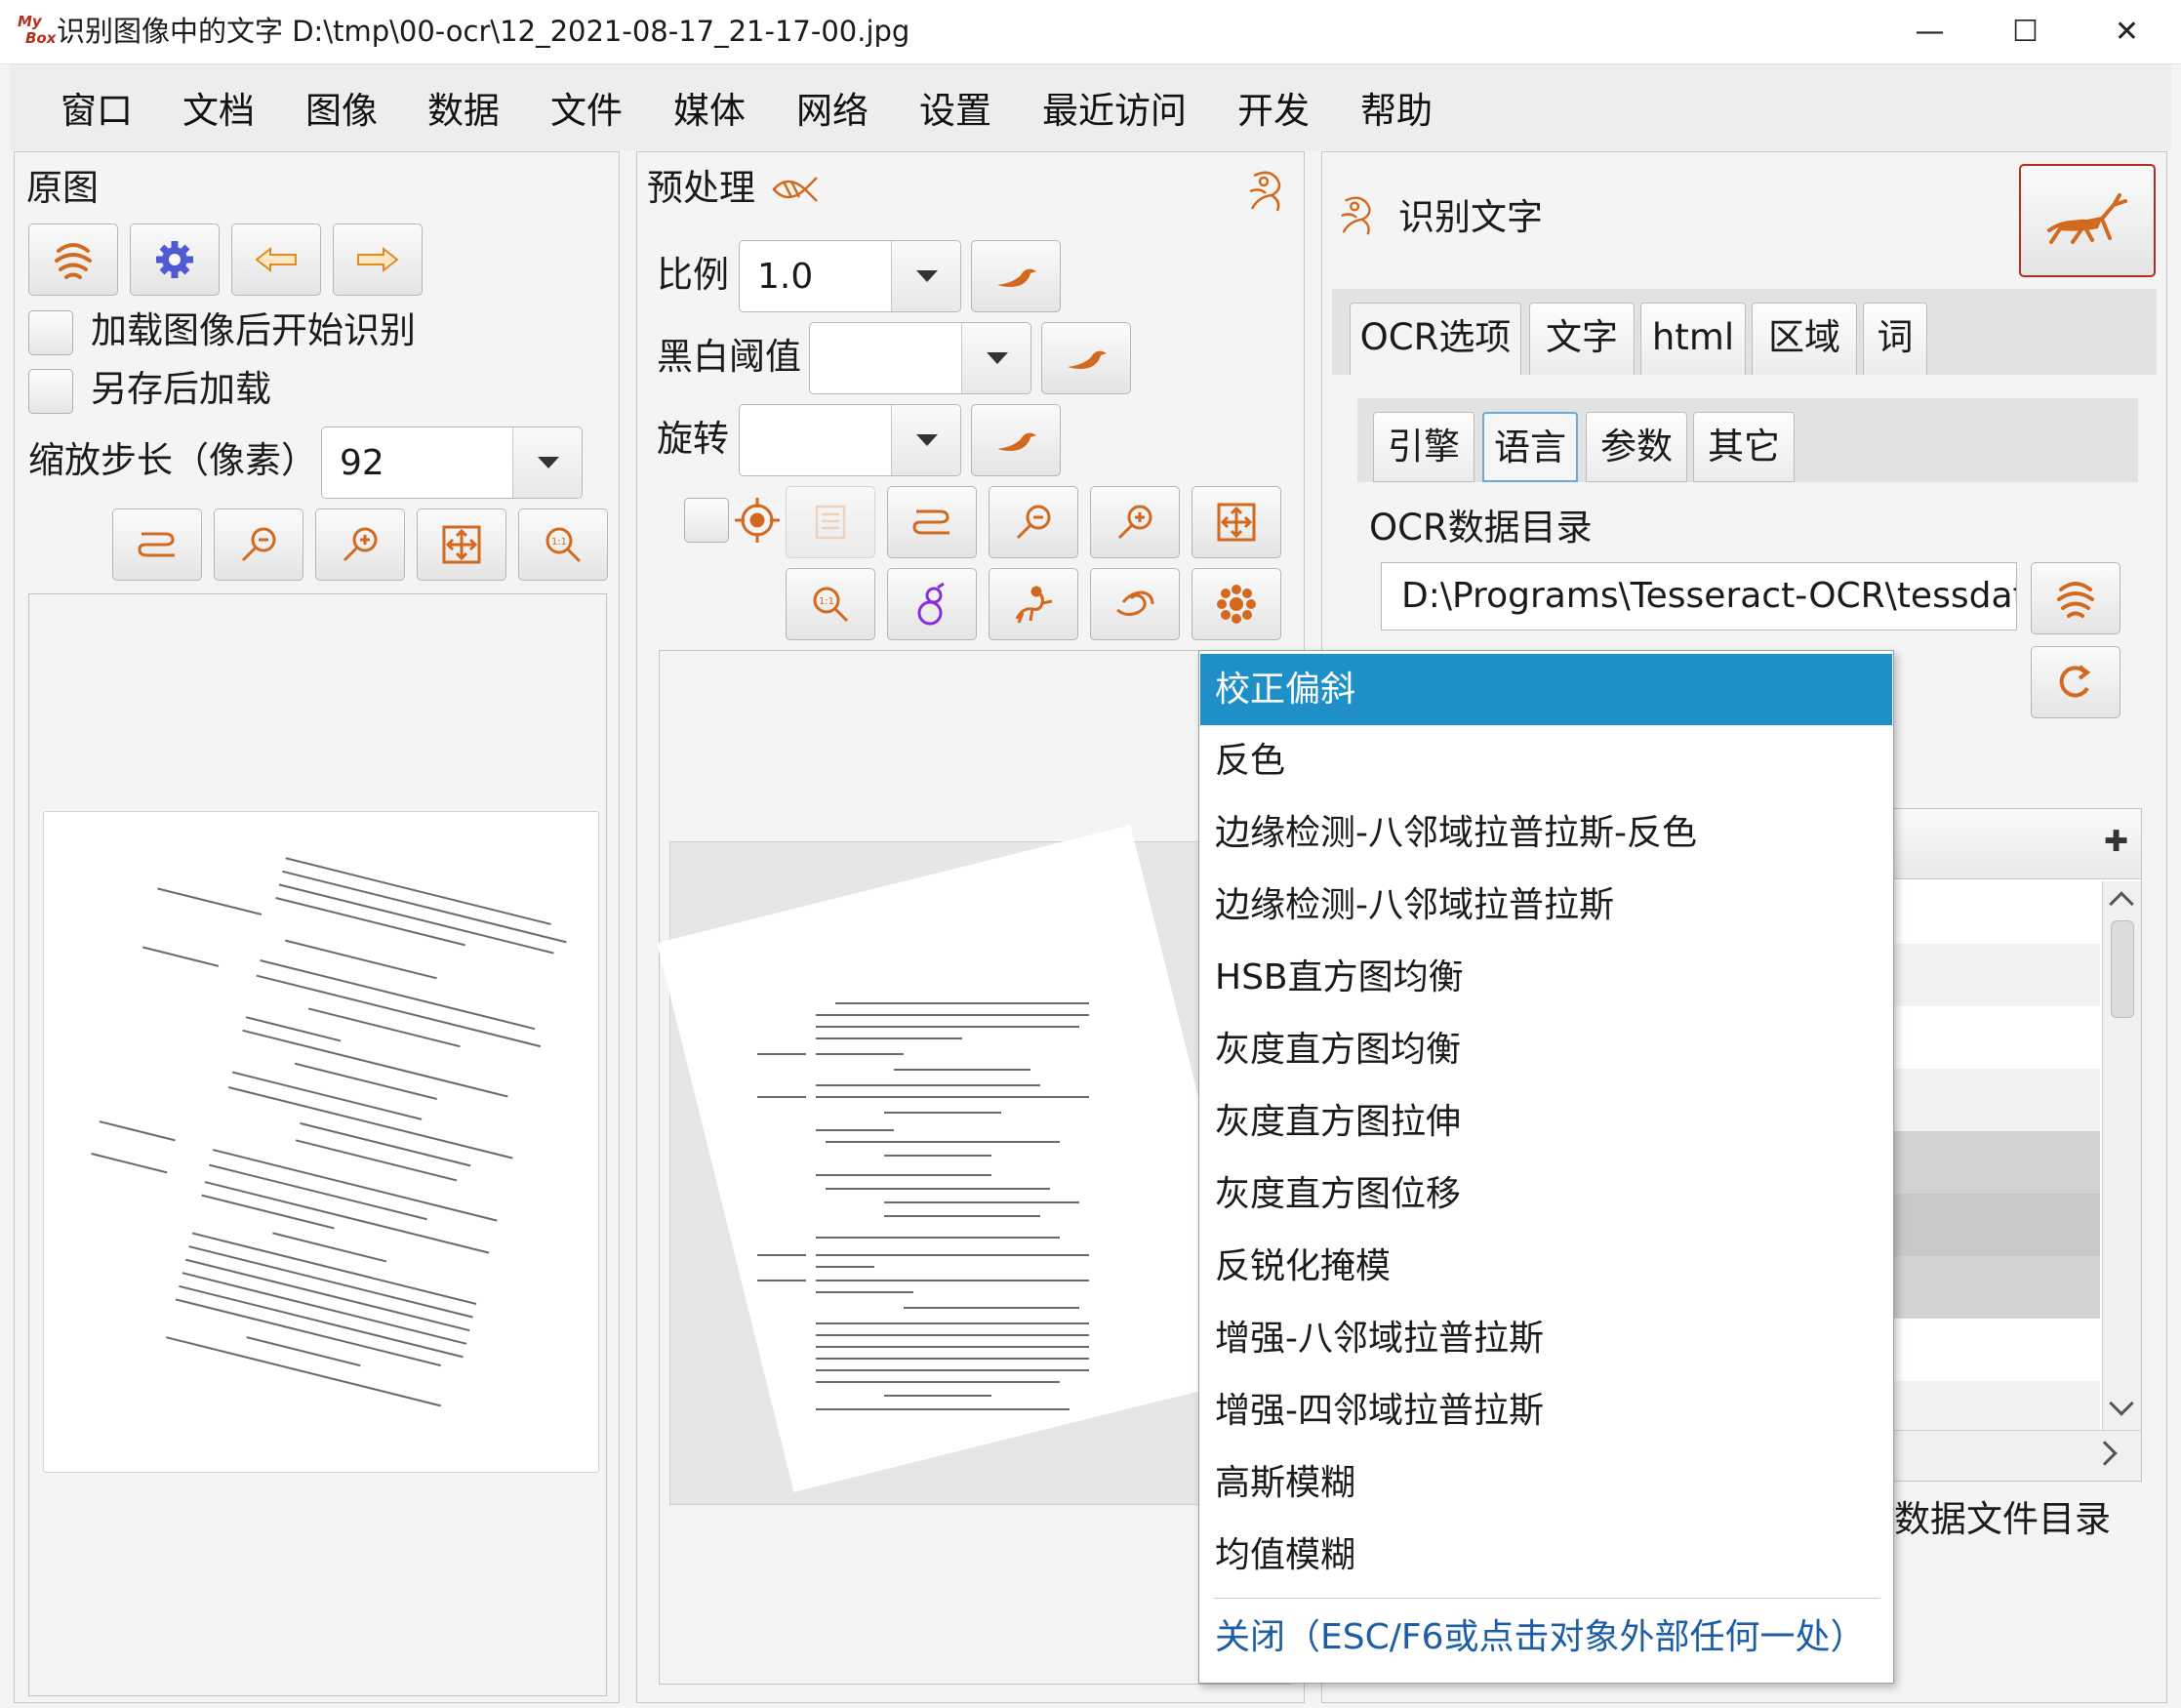 This screenshot has height=1708, width=2181. I want to click on menu-item-gray-shift: 灰度直方图位移, so click(1546, 1194).